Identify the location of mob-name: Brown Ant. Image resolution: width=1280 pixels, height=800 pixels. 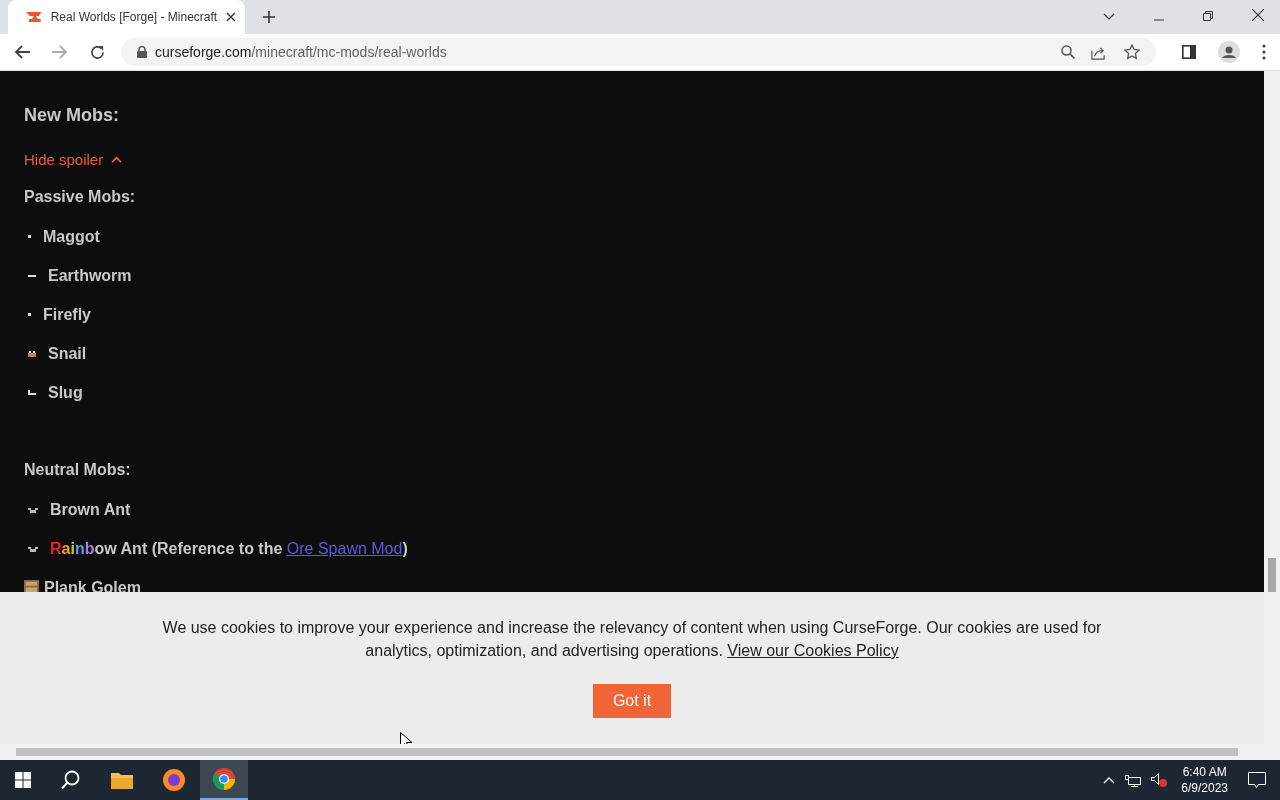
(90, 509).